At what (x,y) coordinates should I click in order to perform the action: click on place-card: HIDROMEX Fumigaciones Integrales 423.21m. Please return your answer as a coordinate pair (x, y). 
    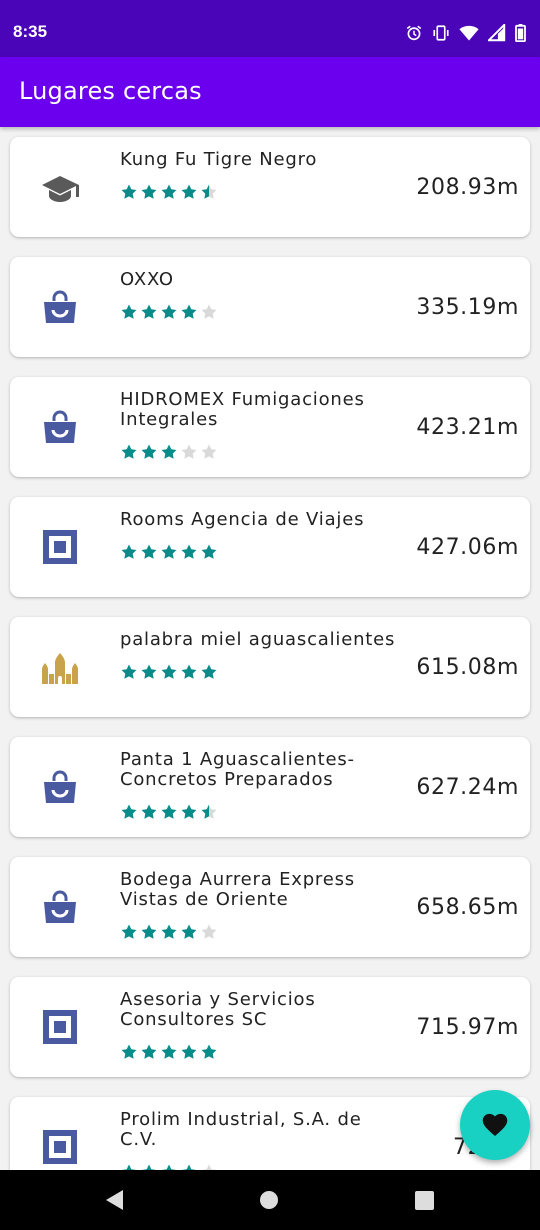
    Looking at the image, I should click on (270, 427).